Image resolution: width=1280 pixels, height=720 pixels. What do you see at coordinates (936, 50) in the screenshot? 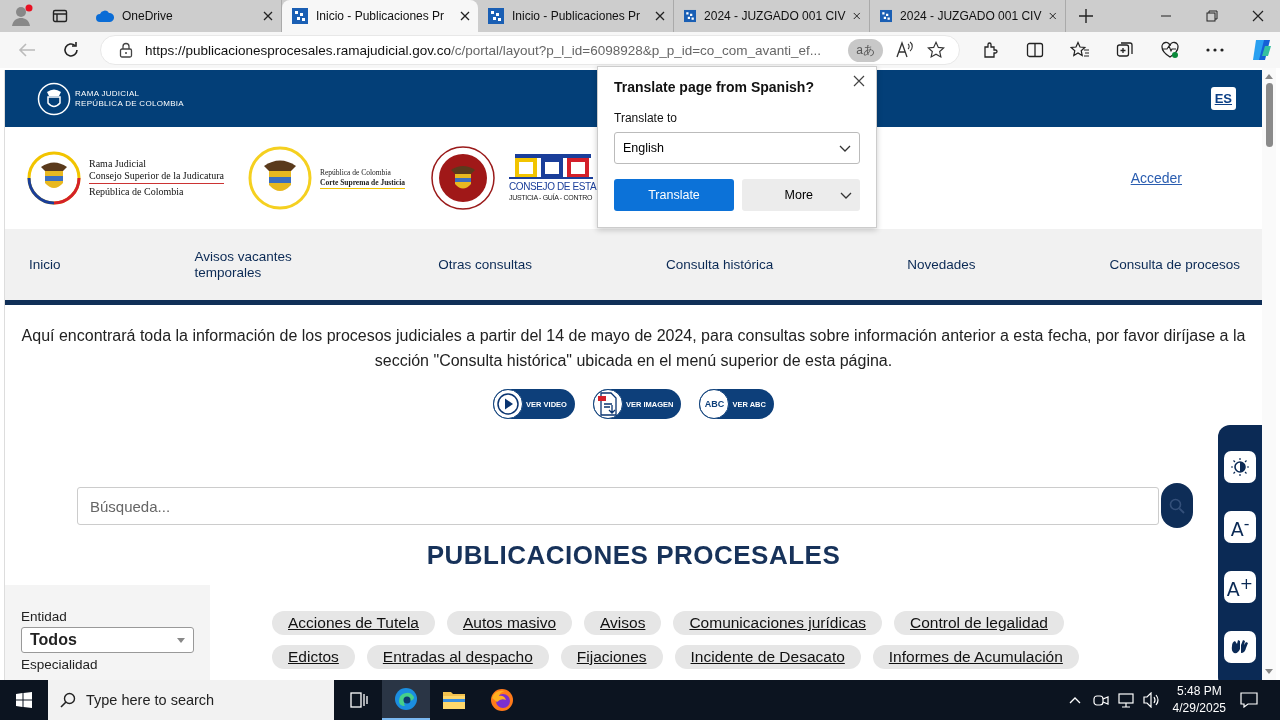
I see `star-icon` at bounding box center [936, 50].